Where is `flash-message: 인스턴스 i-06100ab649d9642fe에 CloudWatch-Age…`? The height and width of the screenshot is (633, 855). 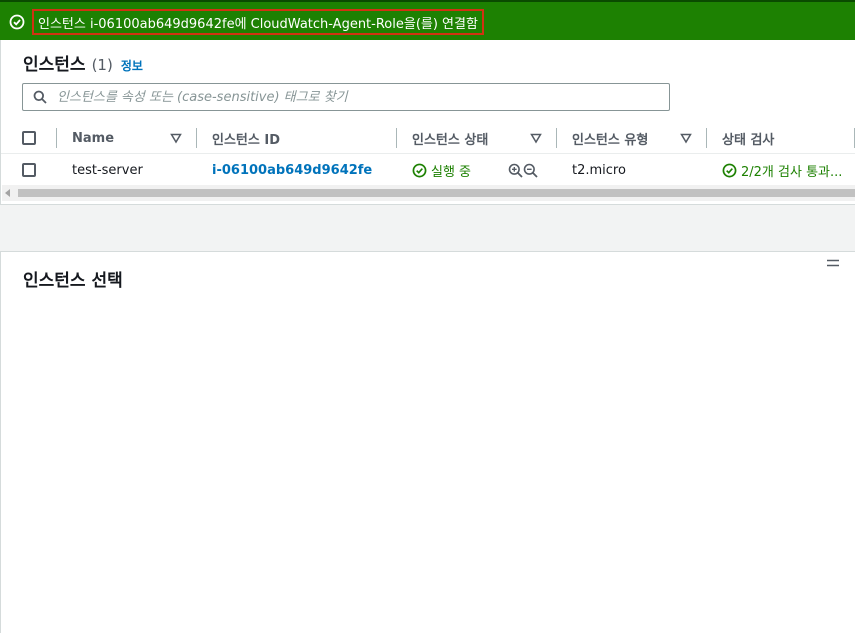 flash-message: 인스턴스 i-06100ab649d9642fe에 CloudWatch-Age… is located at coordinates (258, 22).